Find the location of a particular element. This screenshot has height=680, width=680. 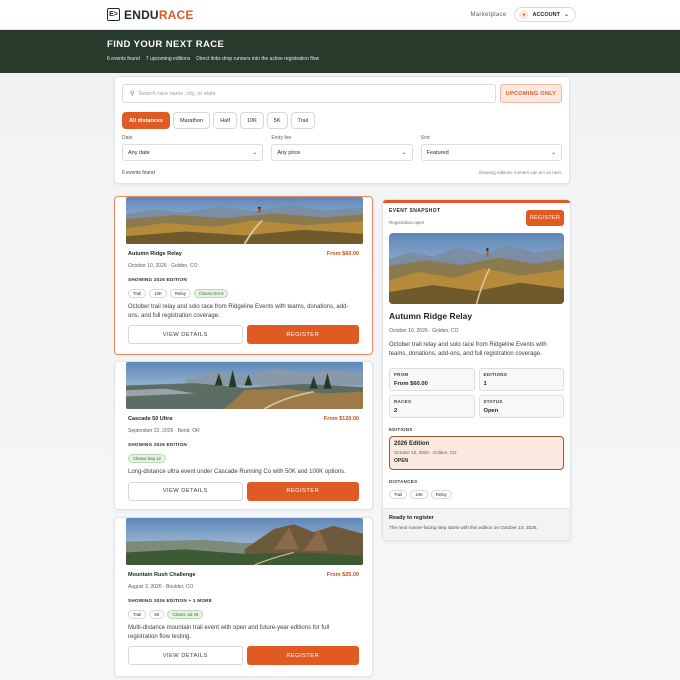

snapshot-title: Autumn Ridge Relay is located at coordinates (431, 316).